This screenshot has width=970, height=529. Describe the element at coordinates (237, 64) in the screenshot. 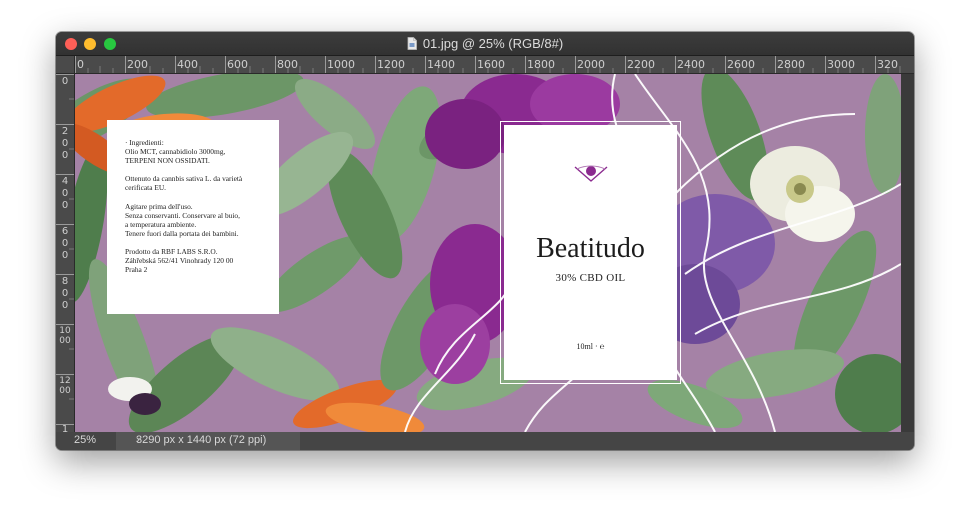

I see `ruler-h-label: 600` at that location.